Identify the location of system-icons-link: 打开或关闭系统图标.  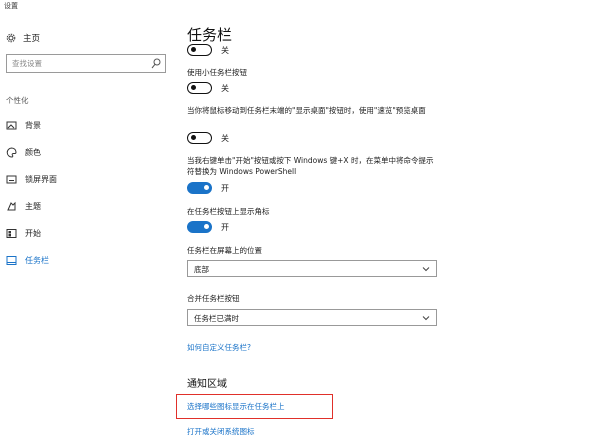
(221, 431).